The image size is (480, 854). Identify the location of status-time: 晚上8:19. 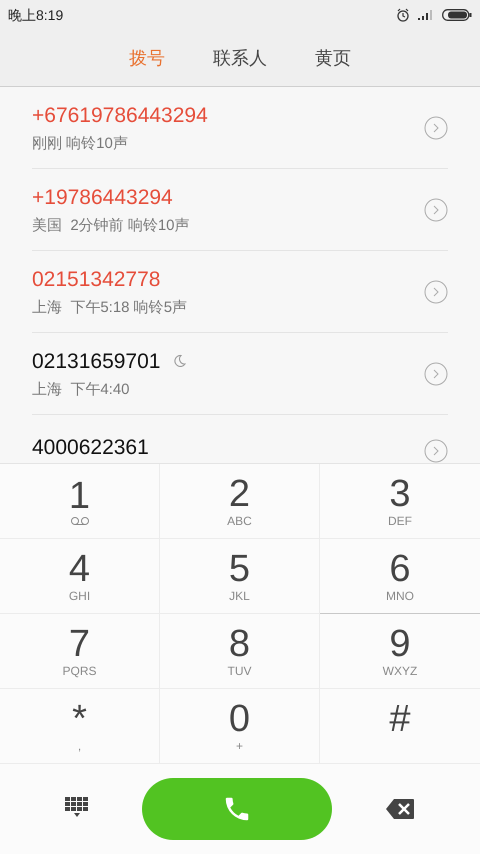
(36, 15).